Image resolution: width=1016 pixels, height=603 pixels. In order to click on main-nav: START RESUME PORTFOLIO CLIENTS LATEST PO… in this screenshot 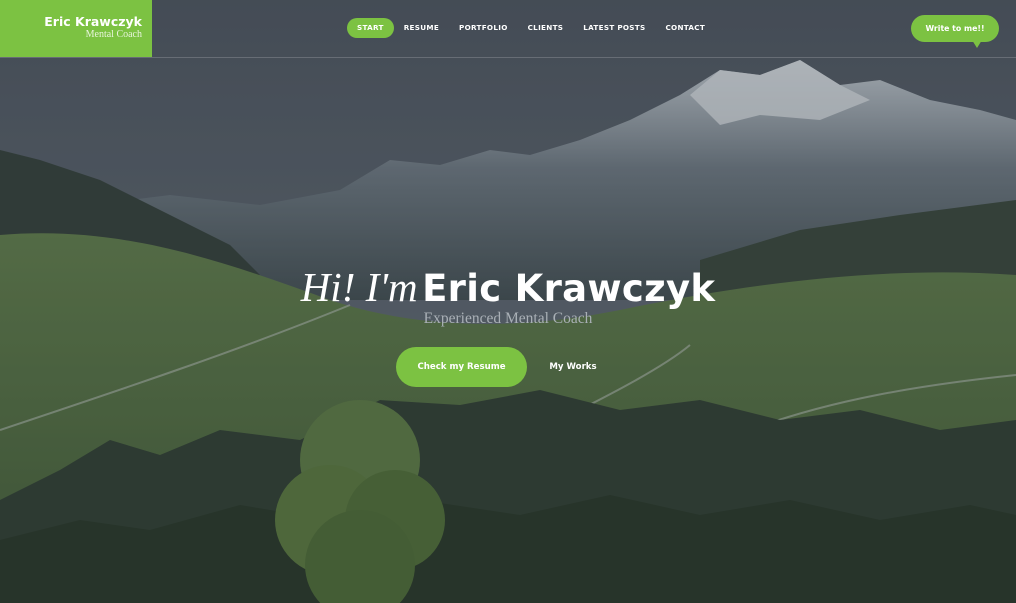, I will do `click(531, 28)`.